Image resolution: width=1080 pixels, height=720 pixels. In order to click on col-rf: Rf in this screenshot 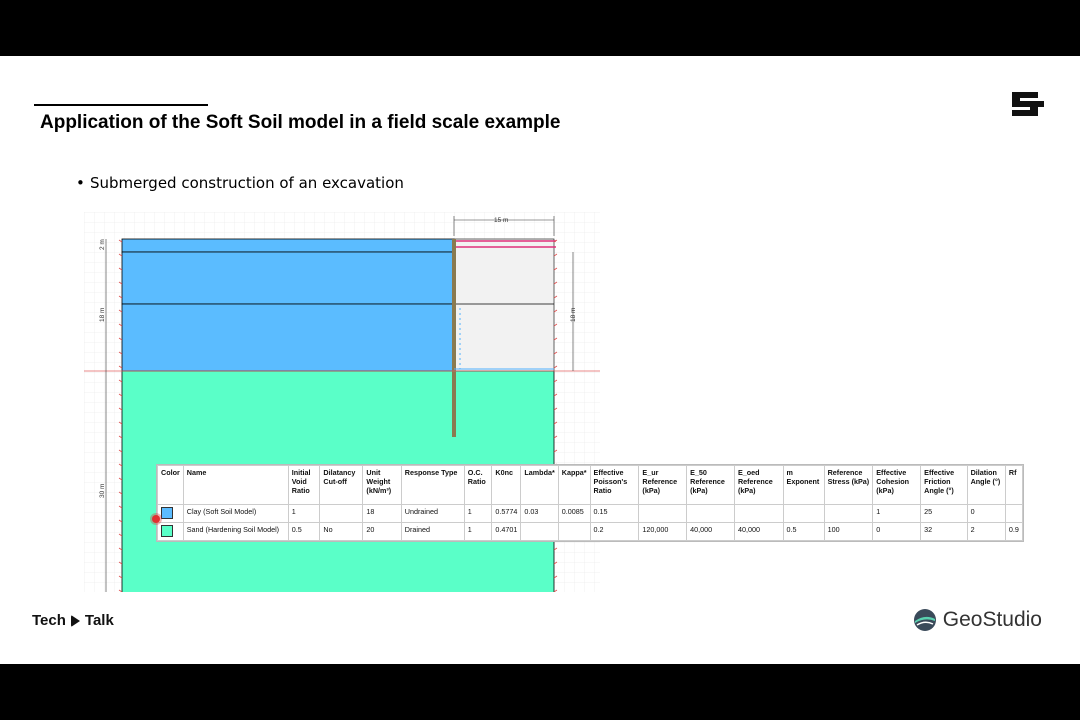, I will do `click(1014, 485)`.